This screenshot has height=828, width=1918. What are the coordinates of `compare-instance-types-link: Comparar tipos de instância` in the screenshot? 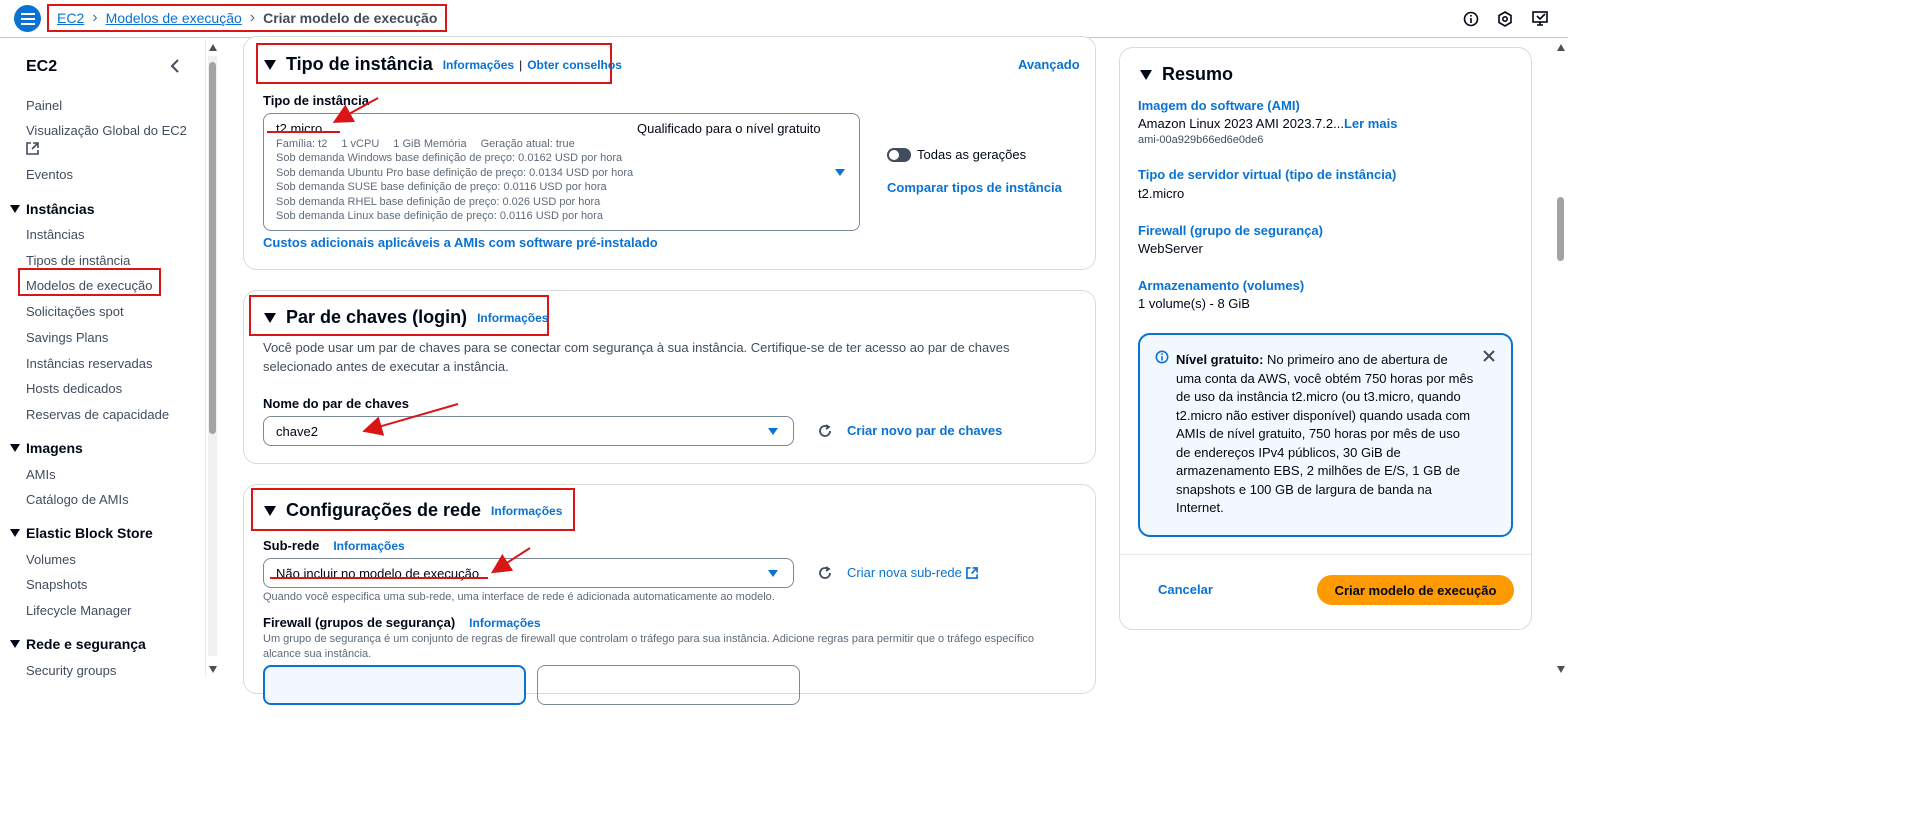 It's located at (974, 187).